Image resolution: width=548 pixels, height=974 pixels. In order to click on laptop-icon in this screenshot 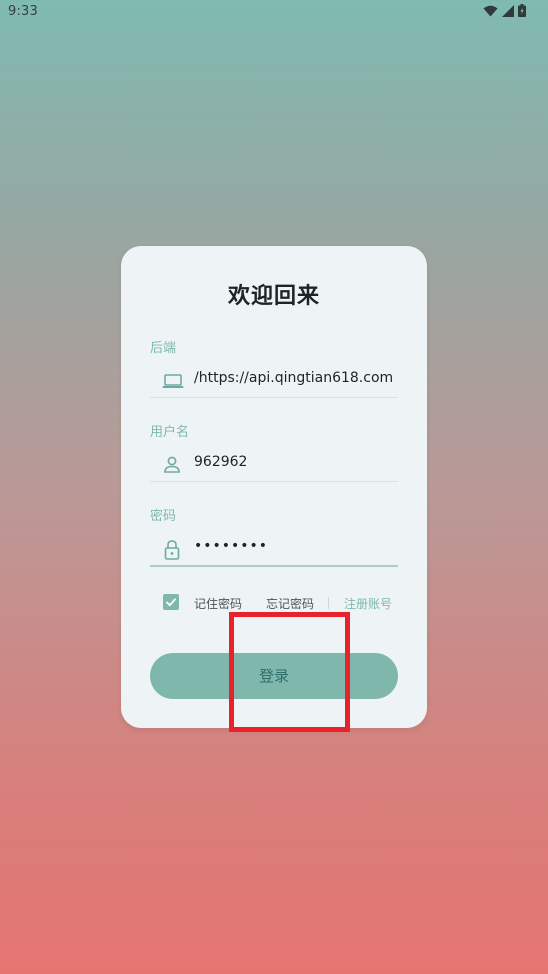, I will do `click(173, 381)`.